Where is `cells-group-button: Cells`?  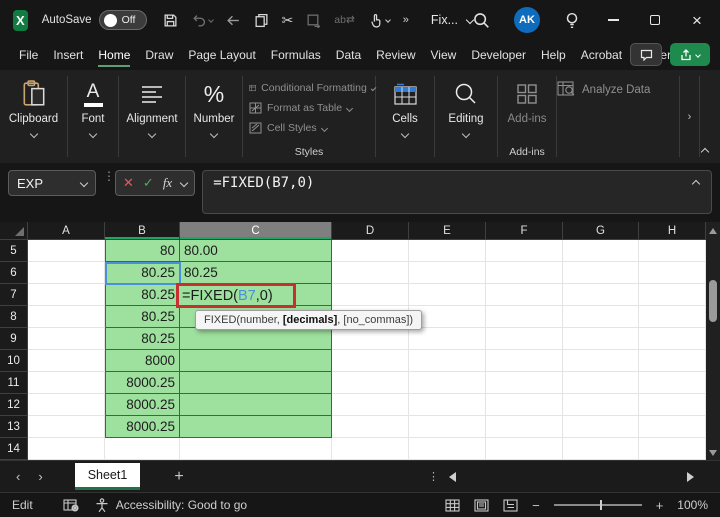 cells-group-button: Cells is located at coordinates (405, 116).